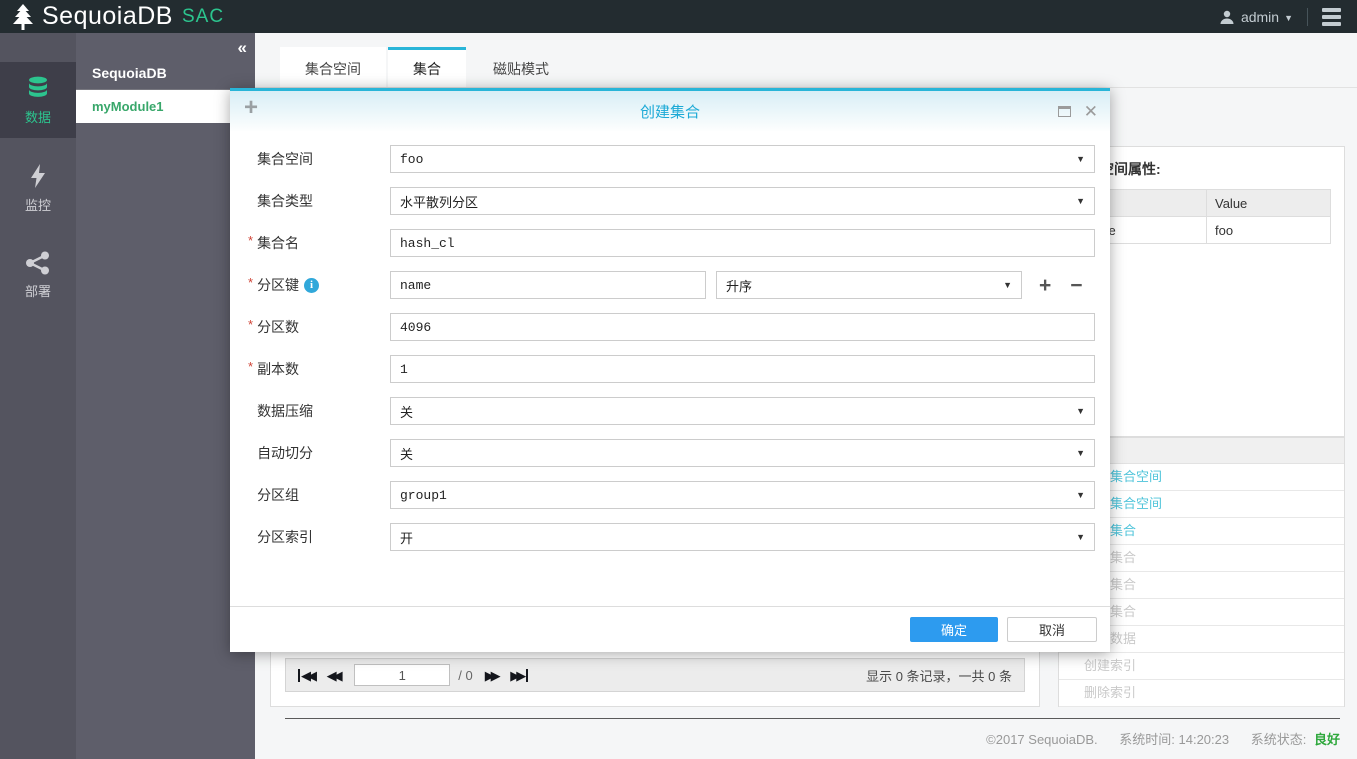 This screenshot has width=1357, height=759. Describe the element at coordinates (274, 368) in the screenshot. I see `field-label: * 副本数` at that location.